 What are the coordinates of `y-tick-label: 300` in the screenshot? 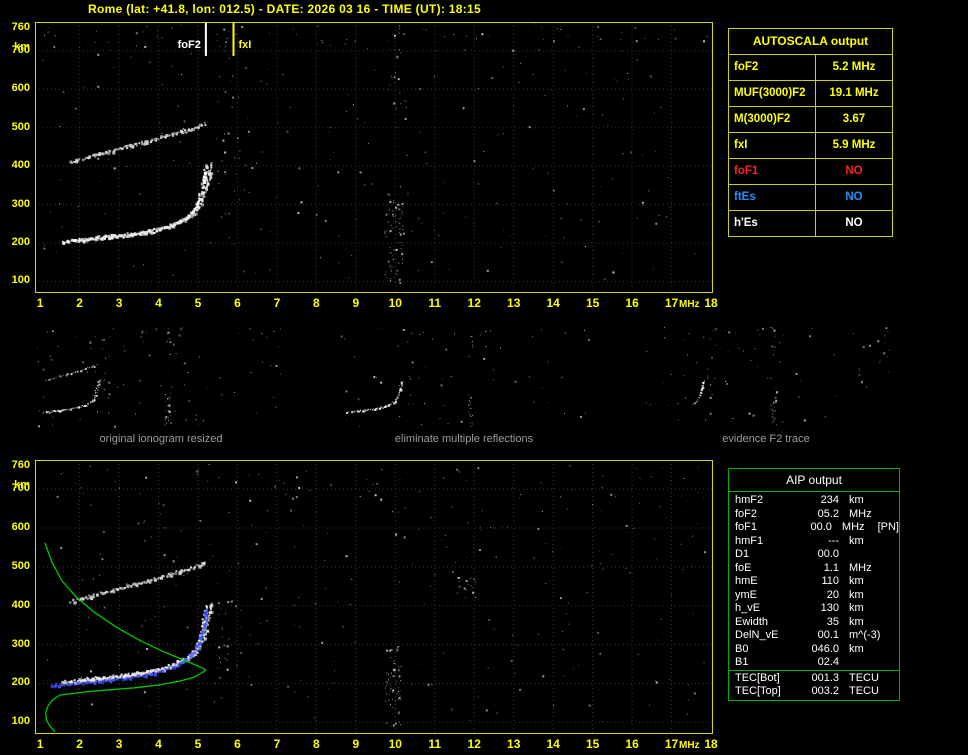 It's located at (20, 203).